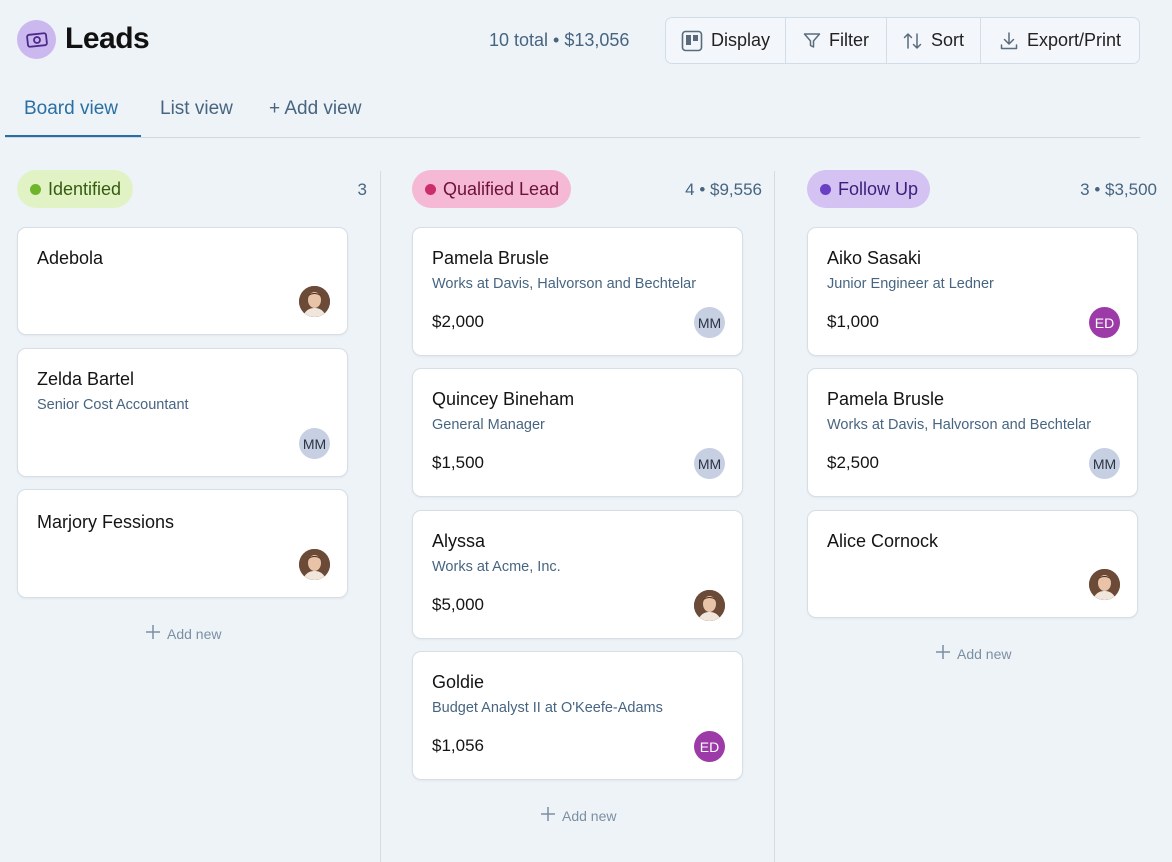  I want to click on leads-summary: 10 total • $13,056, so click(559, 40).